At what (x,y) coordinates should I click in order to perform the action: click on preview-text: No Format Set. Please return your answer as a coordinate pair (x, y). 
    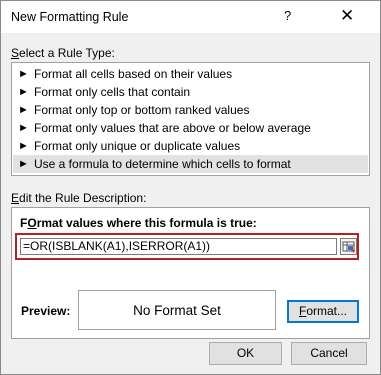
    Looking at the image, I should click on (177, 310).